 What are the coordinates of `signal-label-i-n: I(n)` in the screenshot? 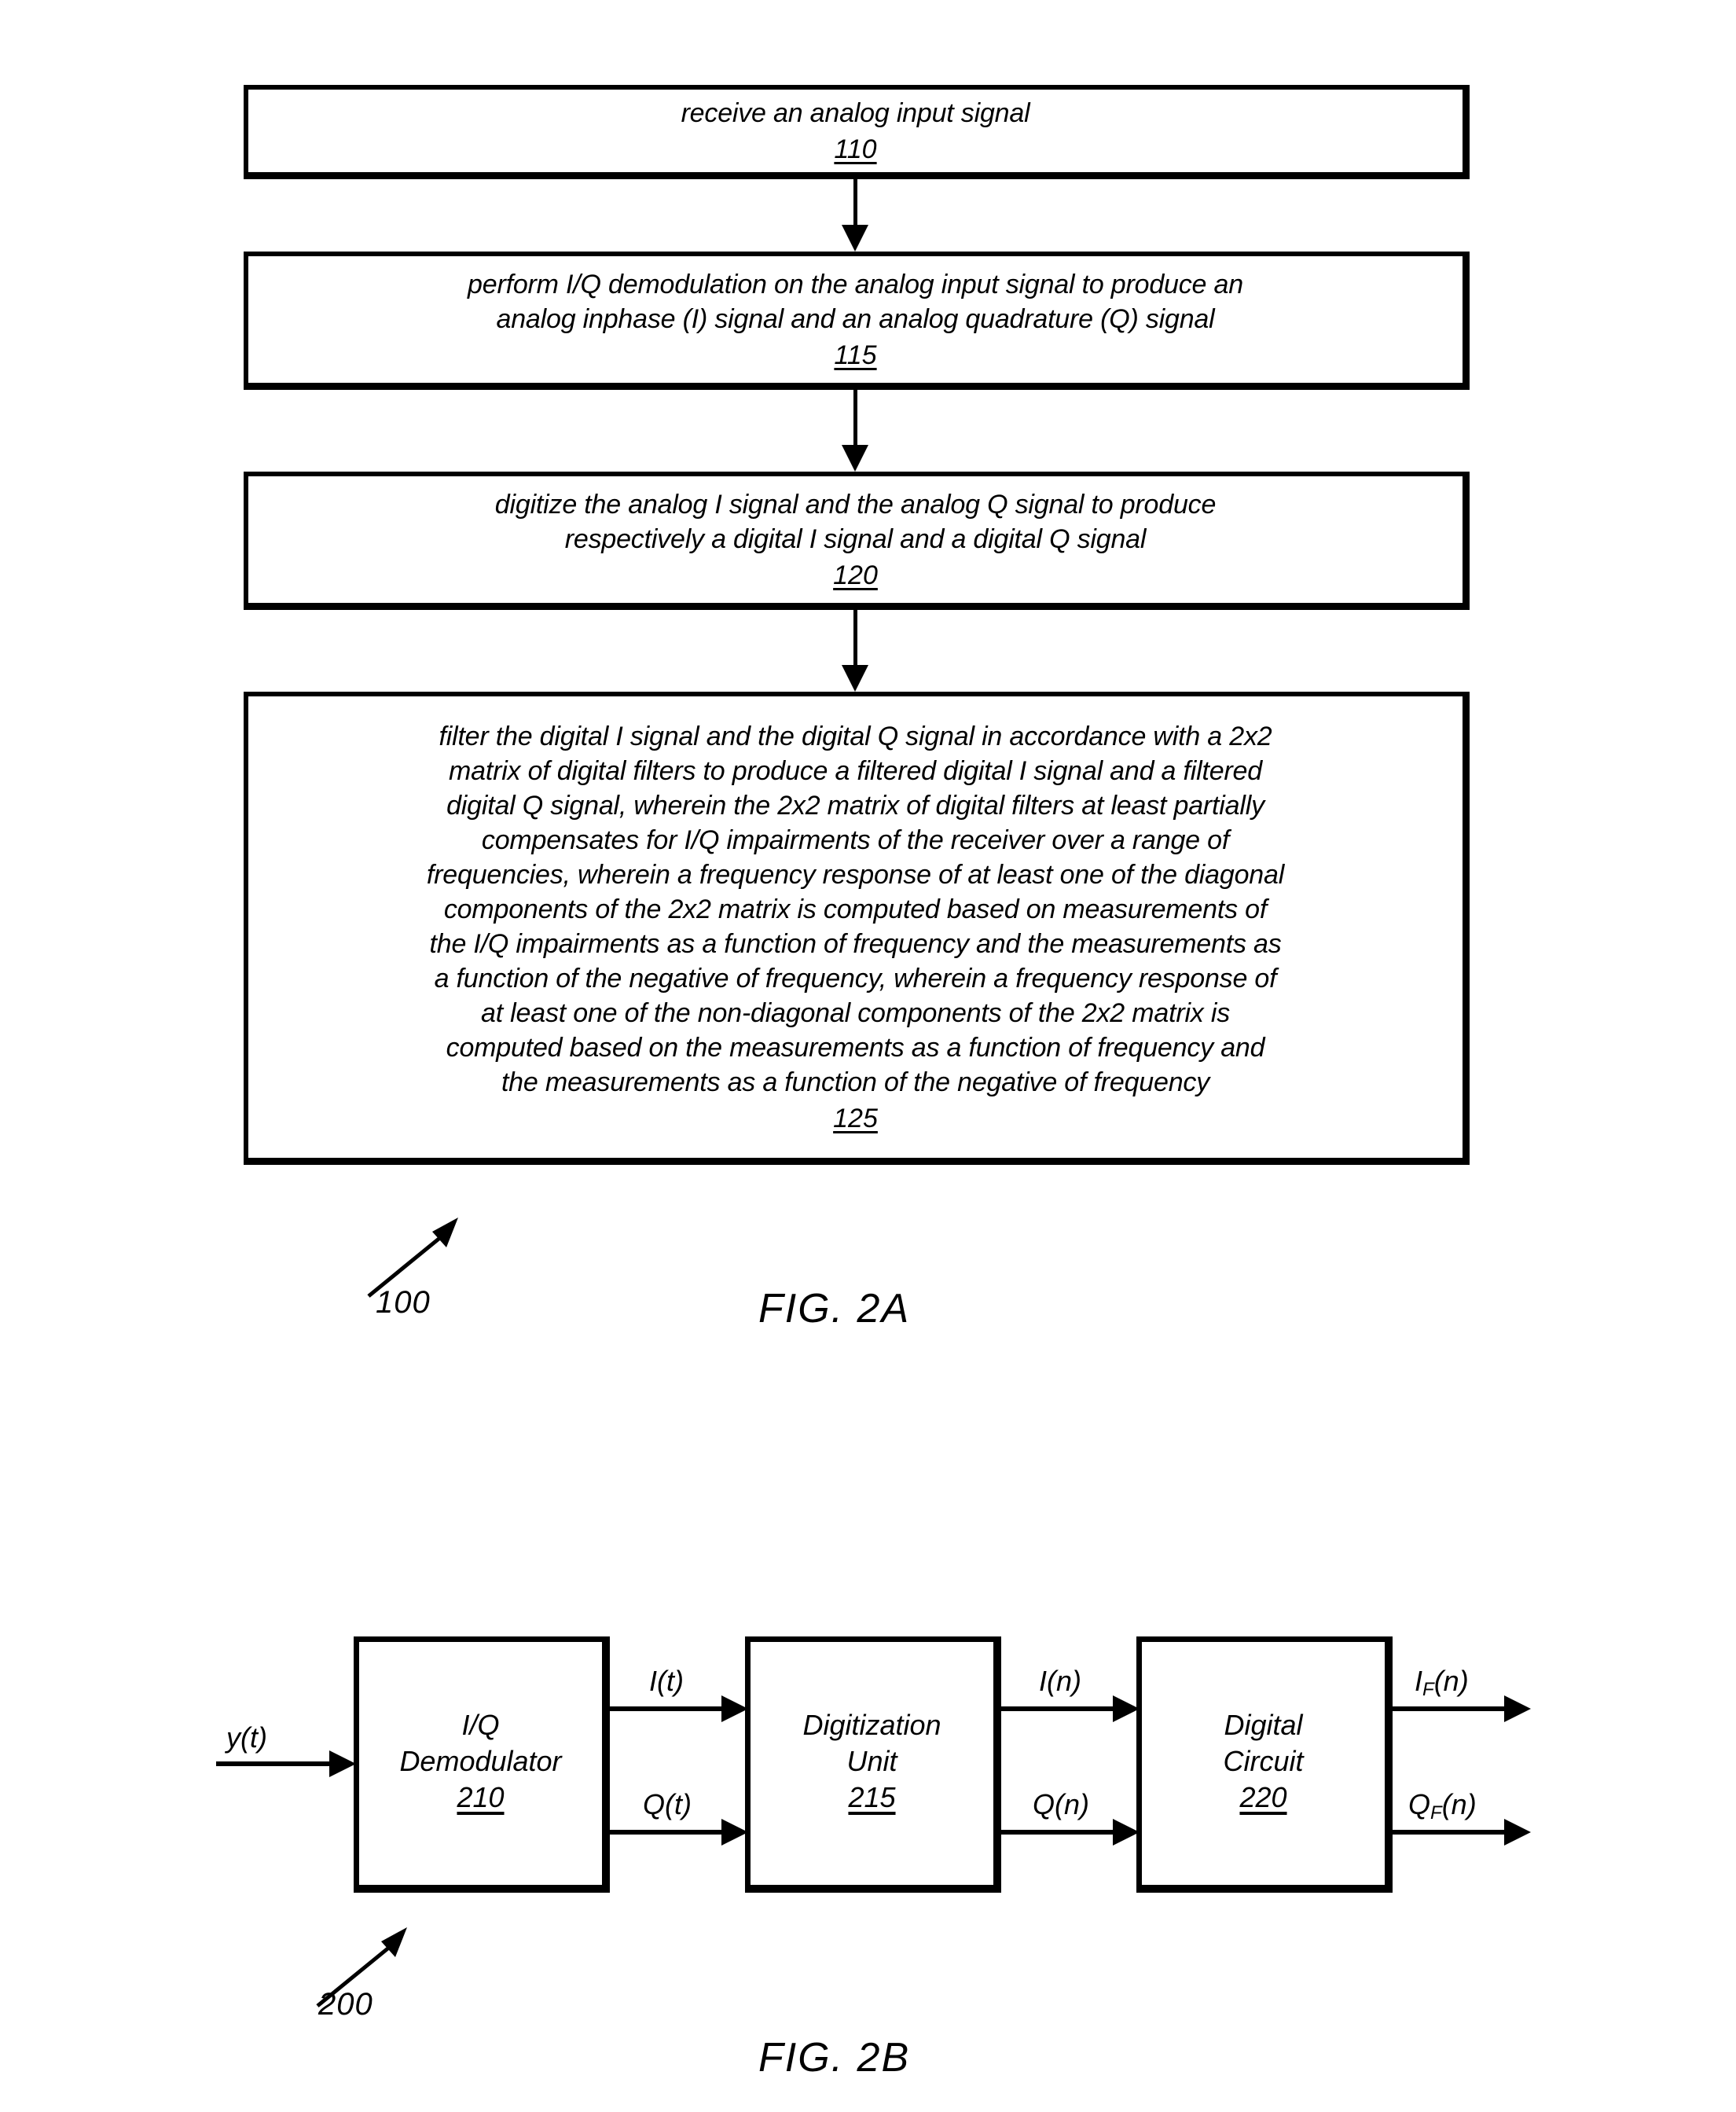 It's located at (1060, 1681).